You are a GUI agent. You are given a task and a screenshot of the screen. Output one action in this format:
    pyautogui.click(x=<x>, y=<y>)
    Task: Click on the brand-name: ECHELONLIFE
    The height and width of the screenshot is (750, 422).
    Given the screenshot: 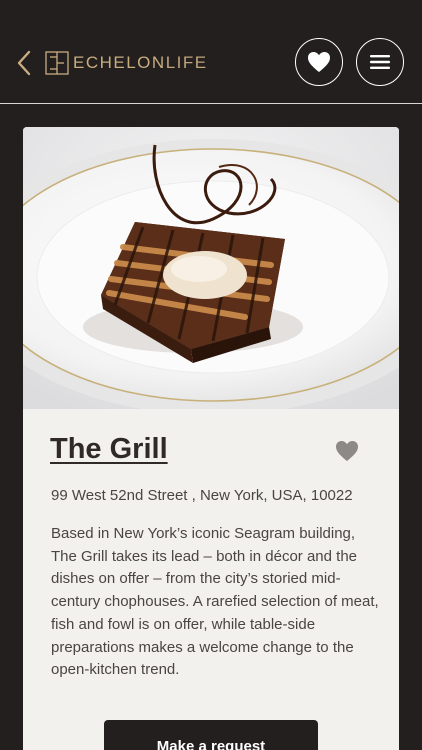 What is the action you would take?
    pyautogui.click(x=140, y=63)
    